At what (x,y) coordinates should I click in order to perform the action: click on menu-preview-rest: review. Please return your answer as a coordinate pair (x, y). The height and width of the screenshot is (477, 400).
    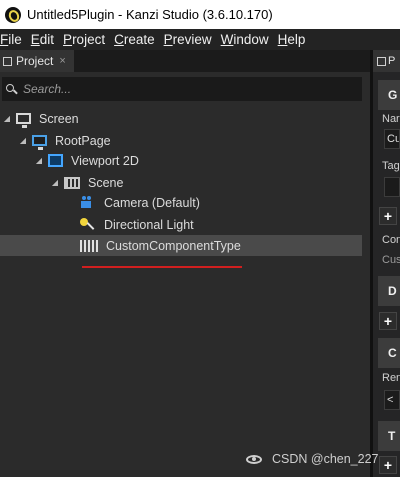
    Looking at the image, I should click on (192, 39).